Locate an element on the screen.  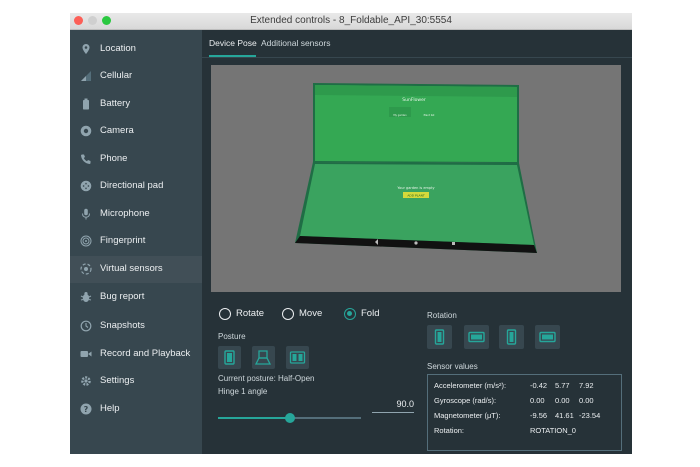
open-device-icon is located at coordinates (297, 357).